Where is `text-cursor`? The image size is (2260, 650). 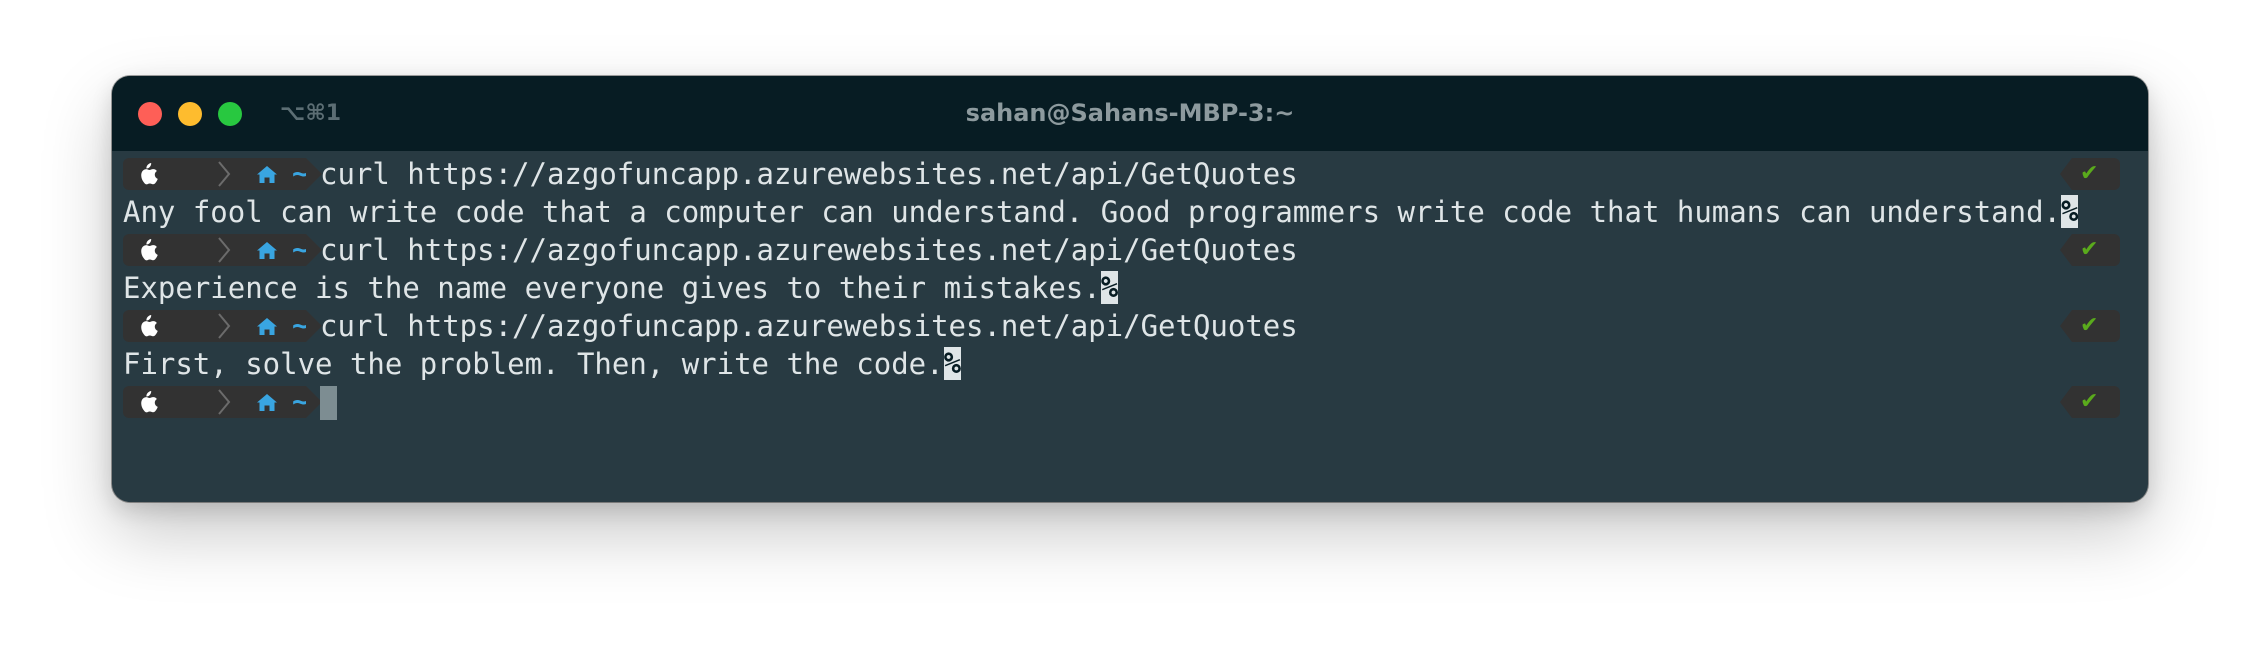
text-cursor is located at coordinates (328, 403).